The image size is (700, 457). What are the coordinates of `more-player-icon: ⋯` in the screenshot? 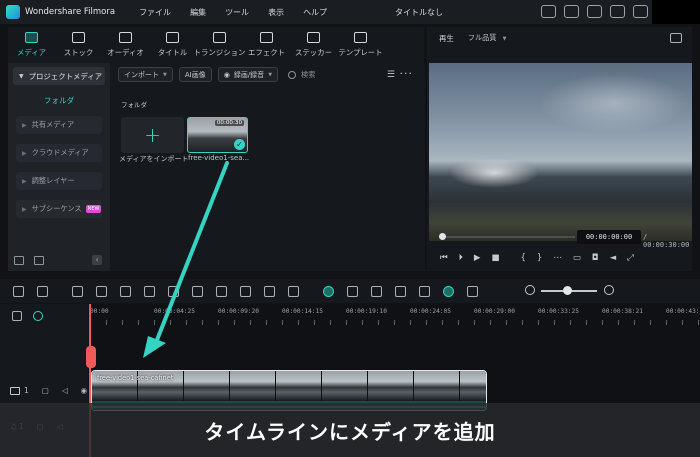 It's located at (557, 258).